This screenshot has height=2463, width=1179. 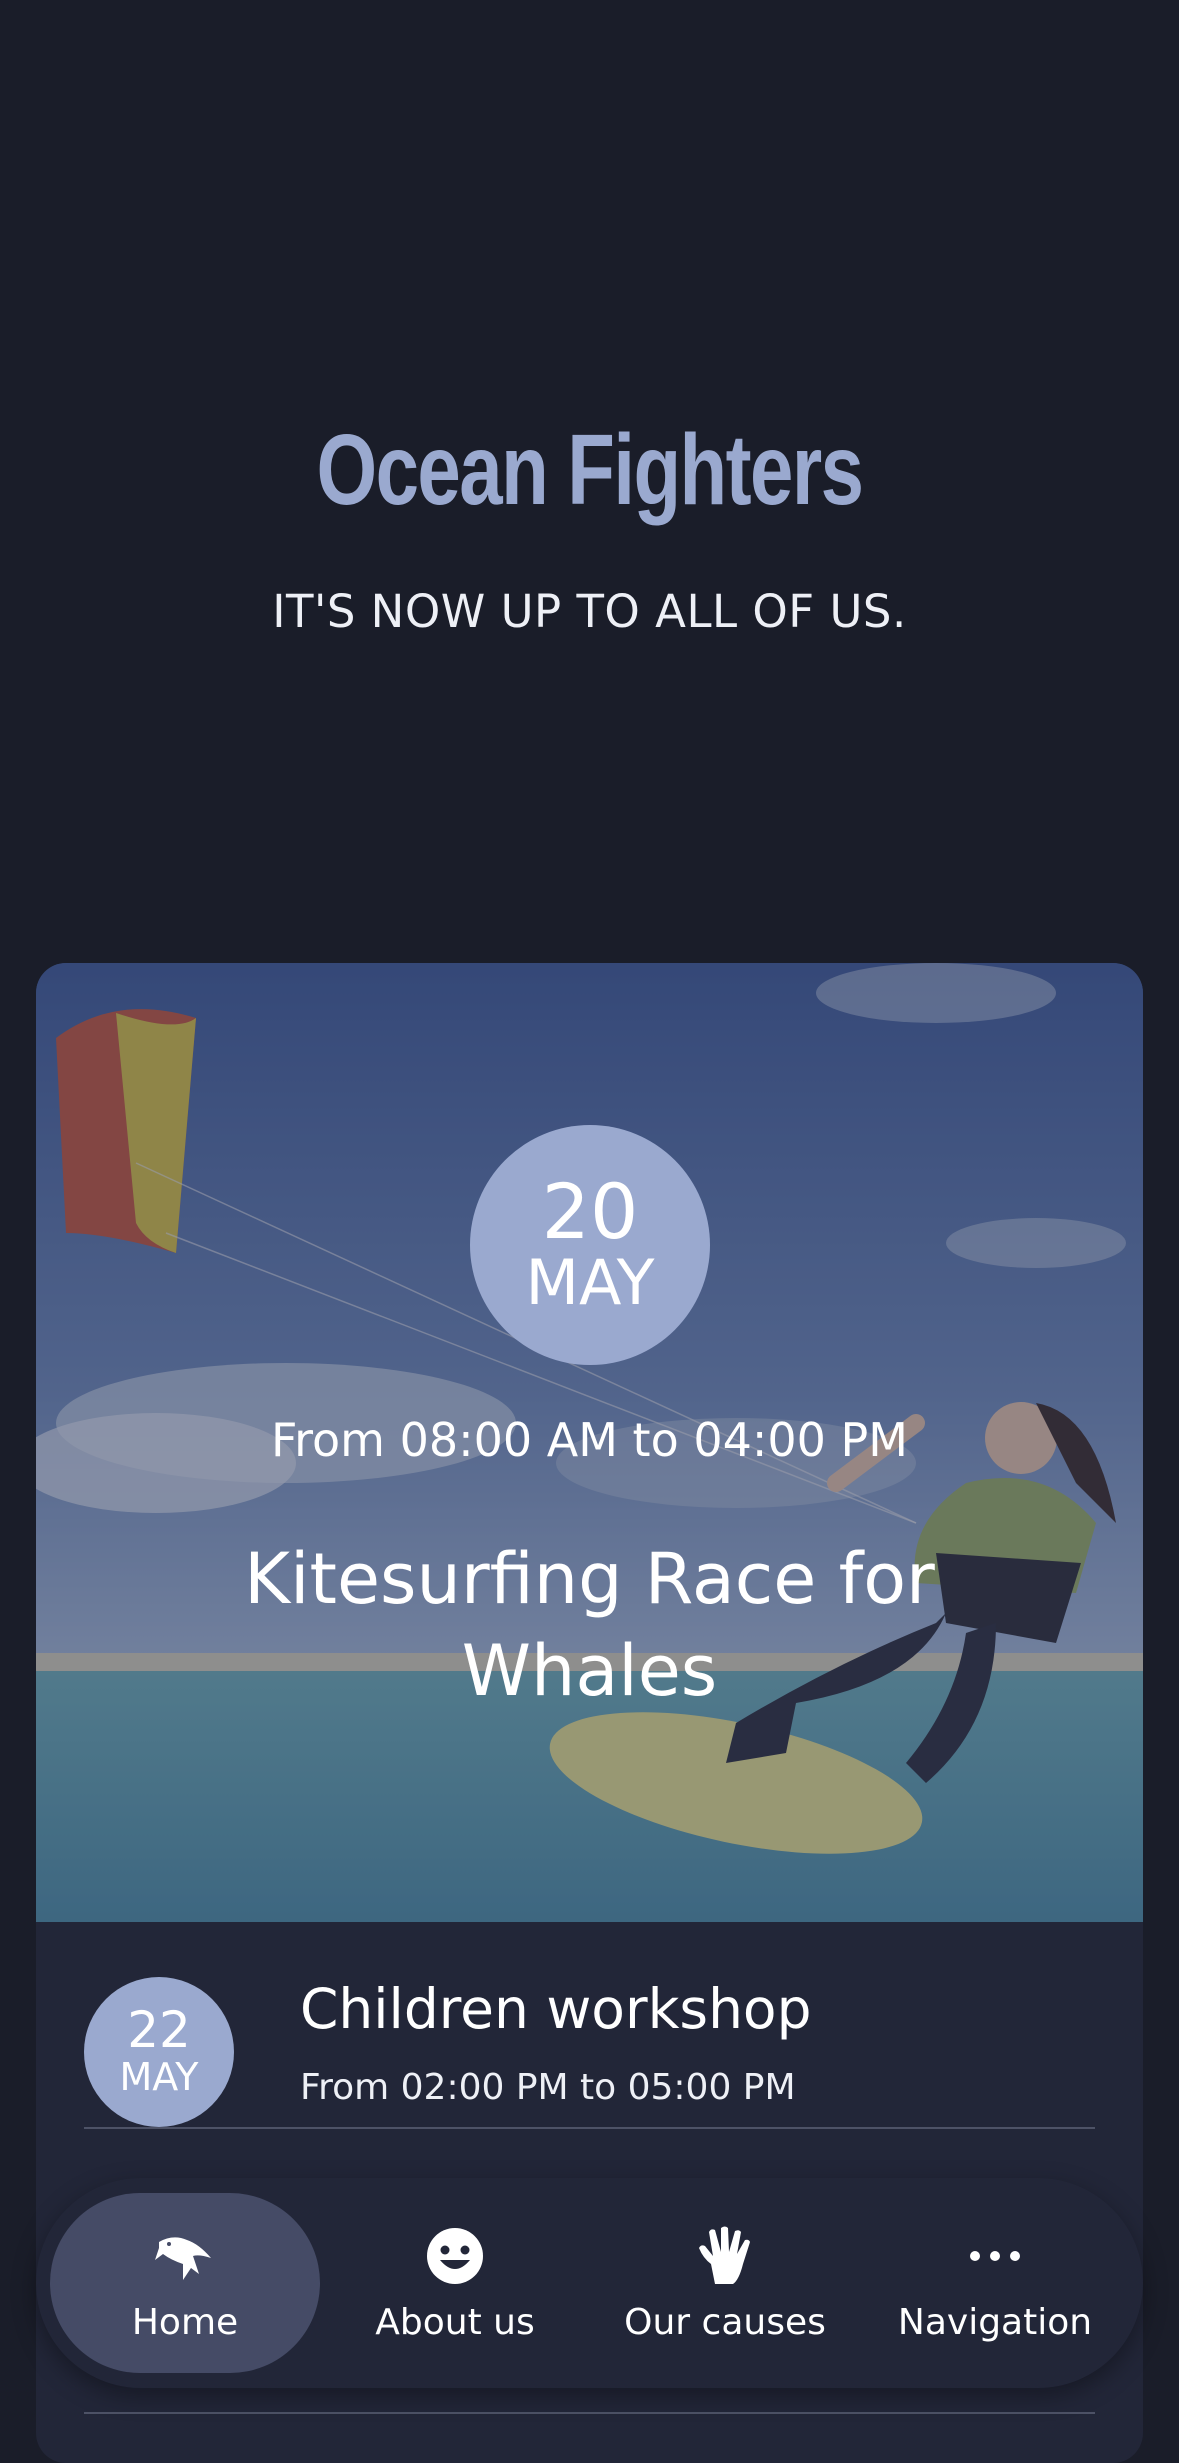 What do you see at coordinates (995, 2256) in the screenshot?
I see `more-dots-icon` at bounding box center [995, 2256].